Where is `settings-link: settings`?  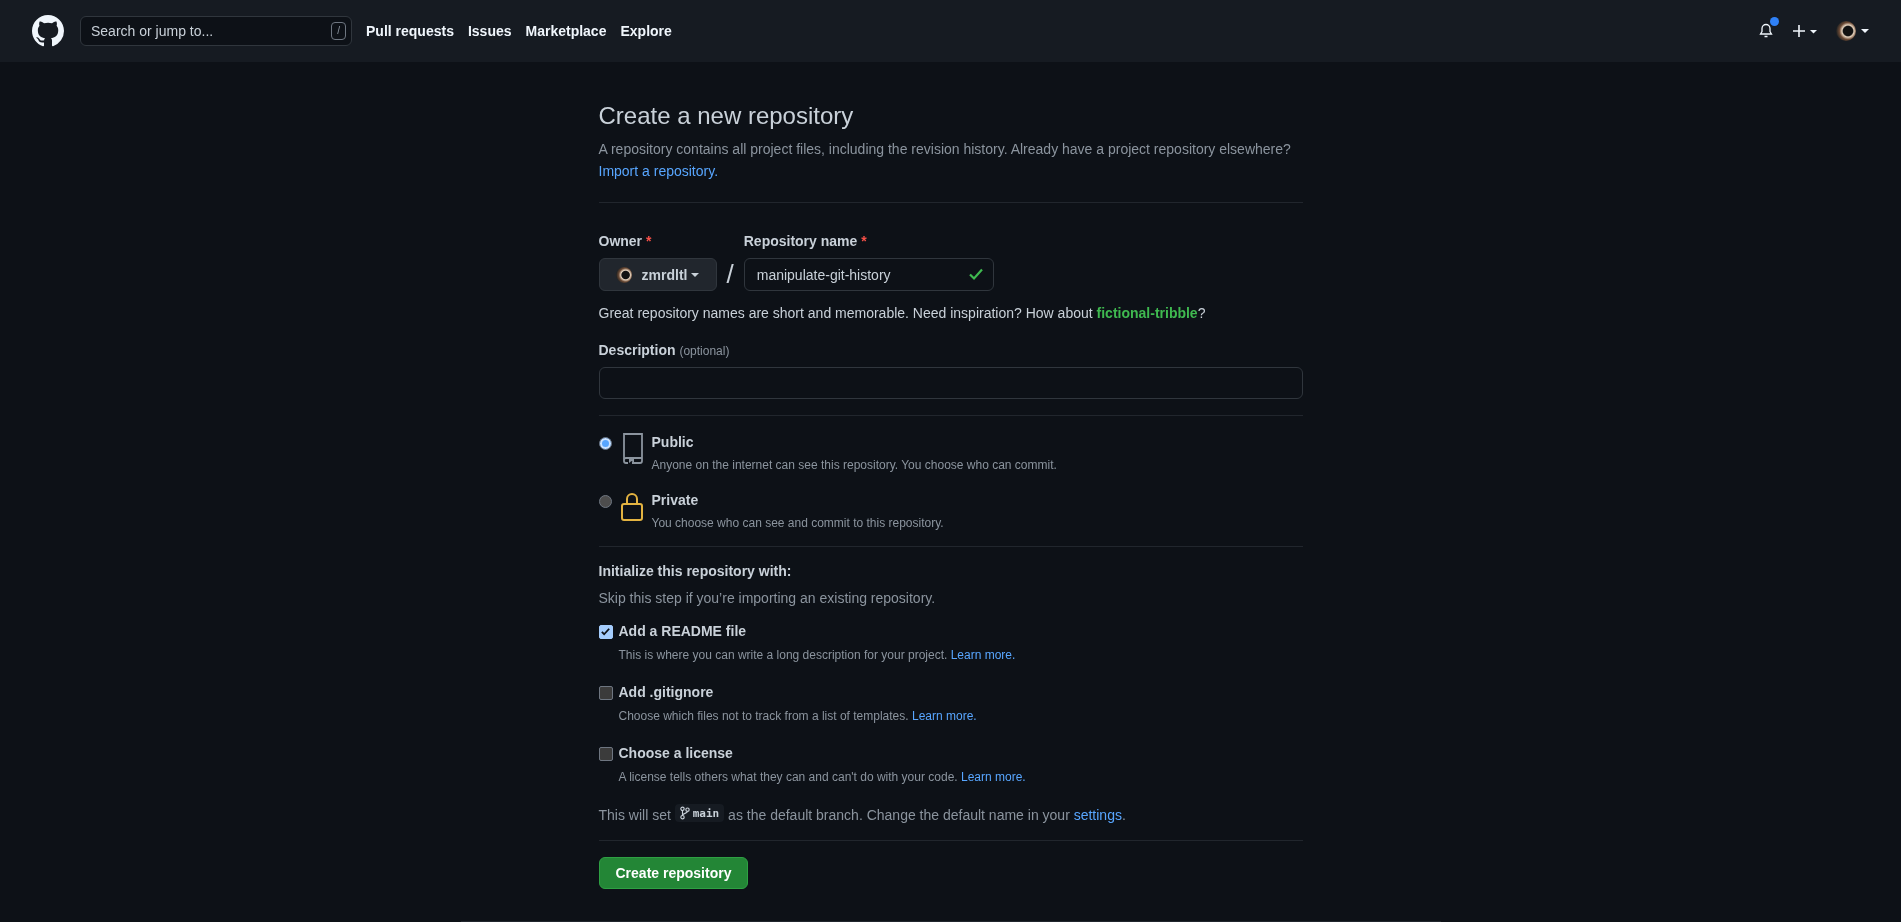 settings-link: settings is located at coordinates (1097, 815).